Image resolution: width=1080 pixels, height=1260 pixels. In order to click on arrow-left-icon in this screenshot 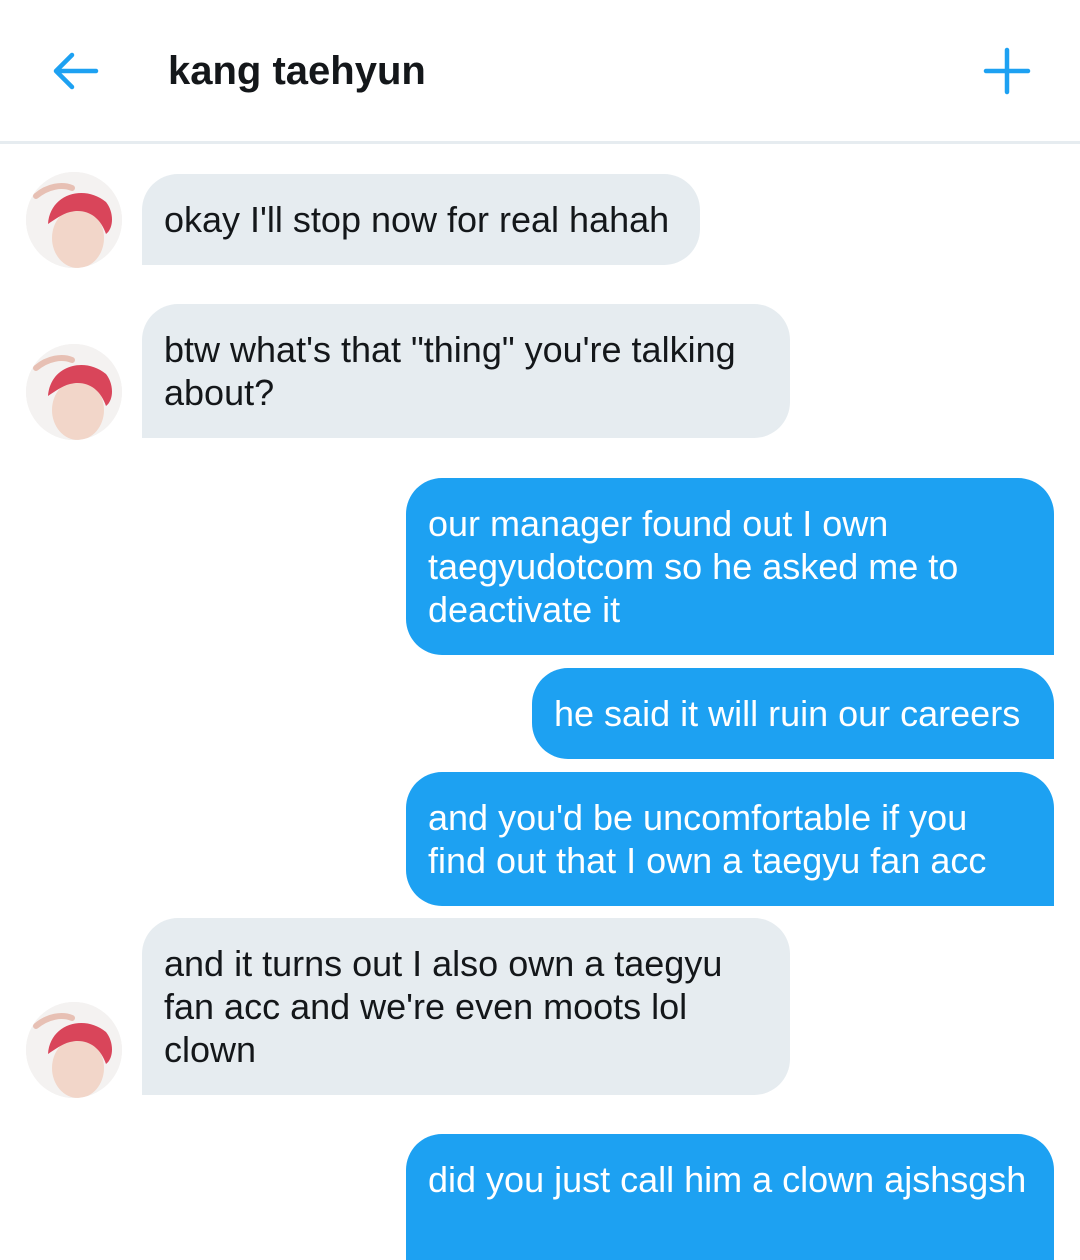, I will do `click(76, 71)`.